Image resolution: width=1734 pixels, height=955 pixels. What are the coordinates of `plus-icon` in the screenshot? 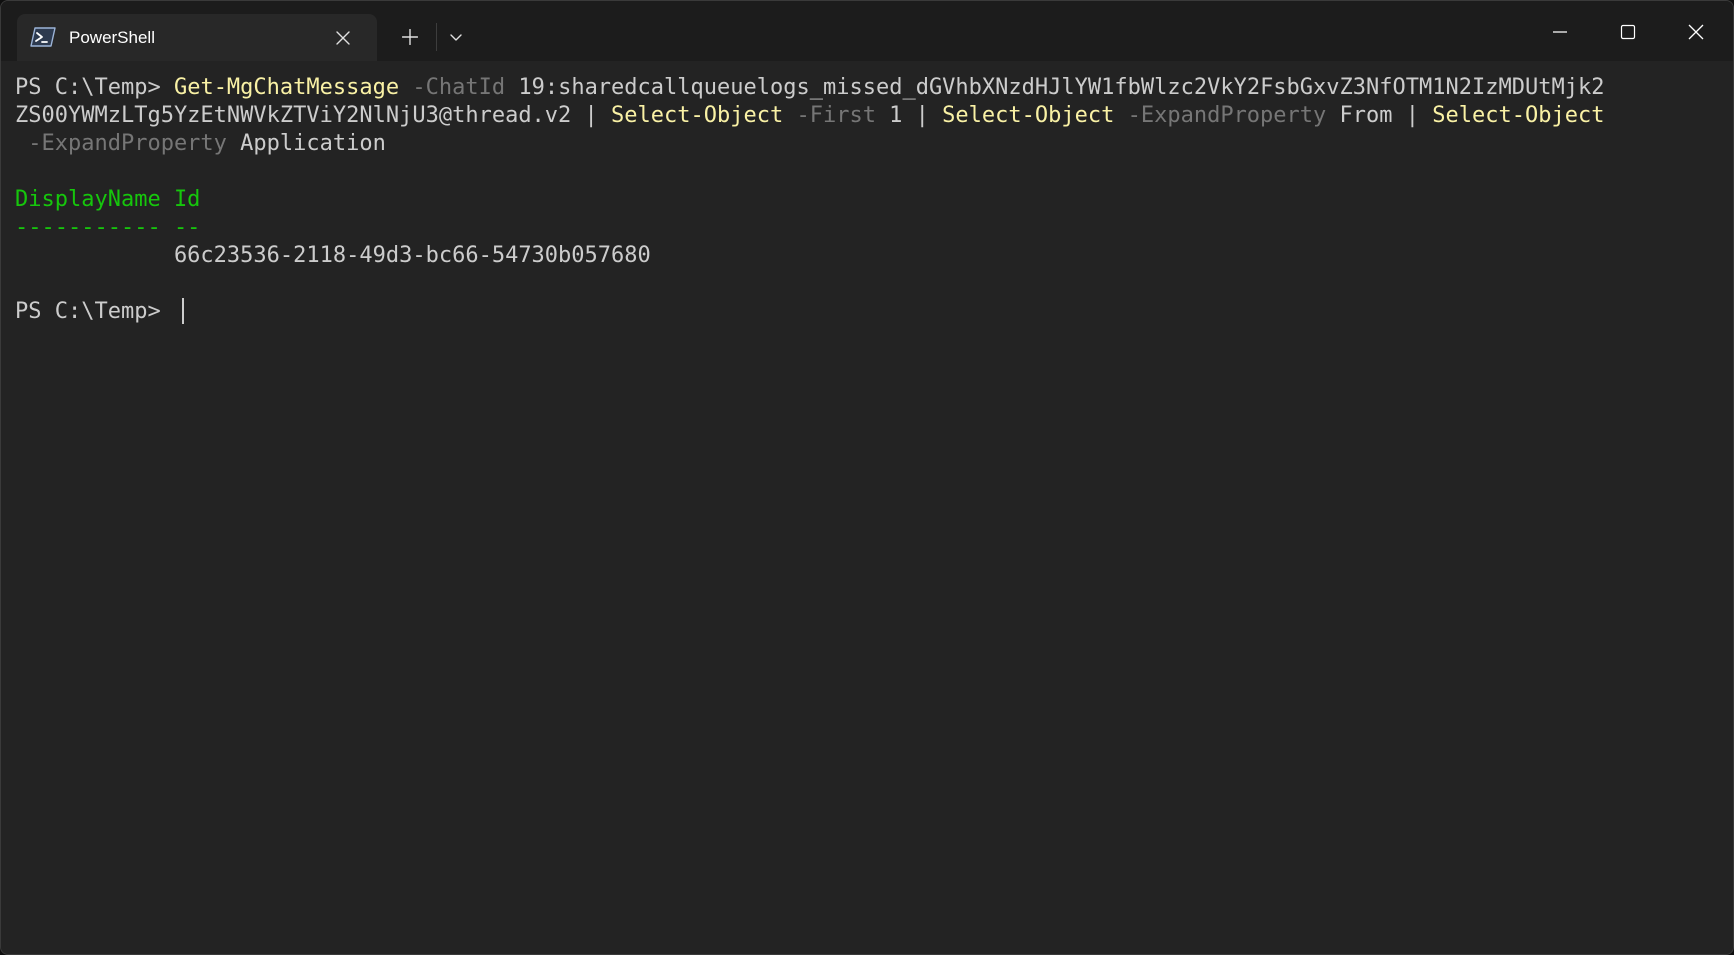 It's located at (410, 37).